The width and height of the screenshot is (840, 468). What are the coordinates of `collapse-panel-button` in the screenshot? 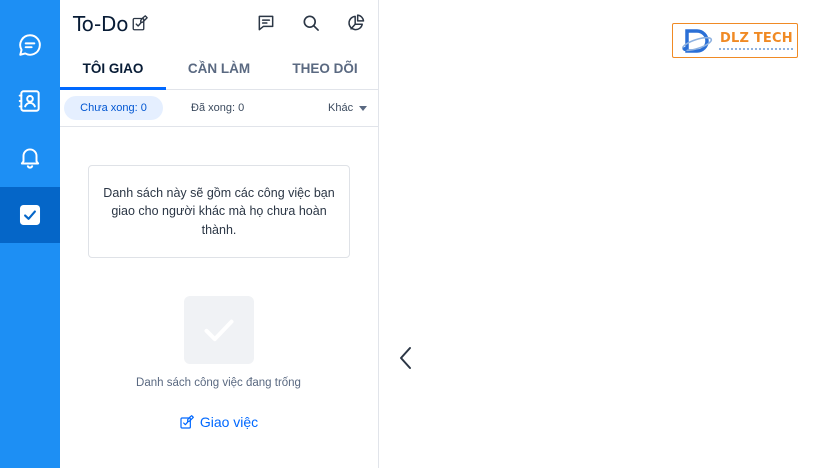 It's located at (406, 358).